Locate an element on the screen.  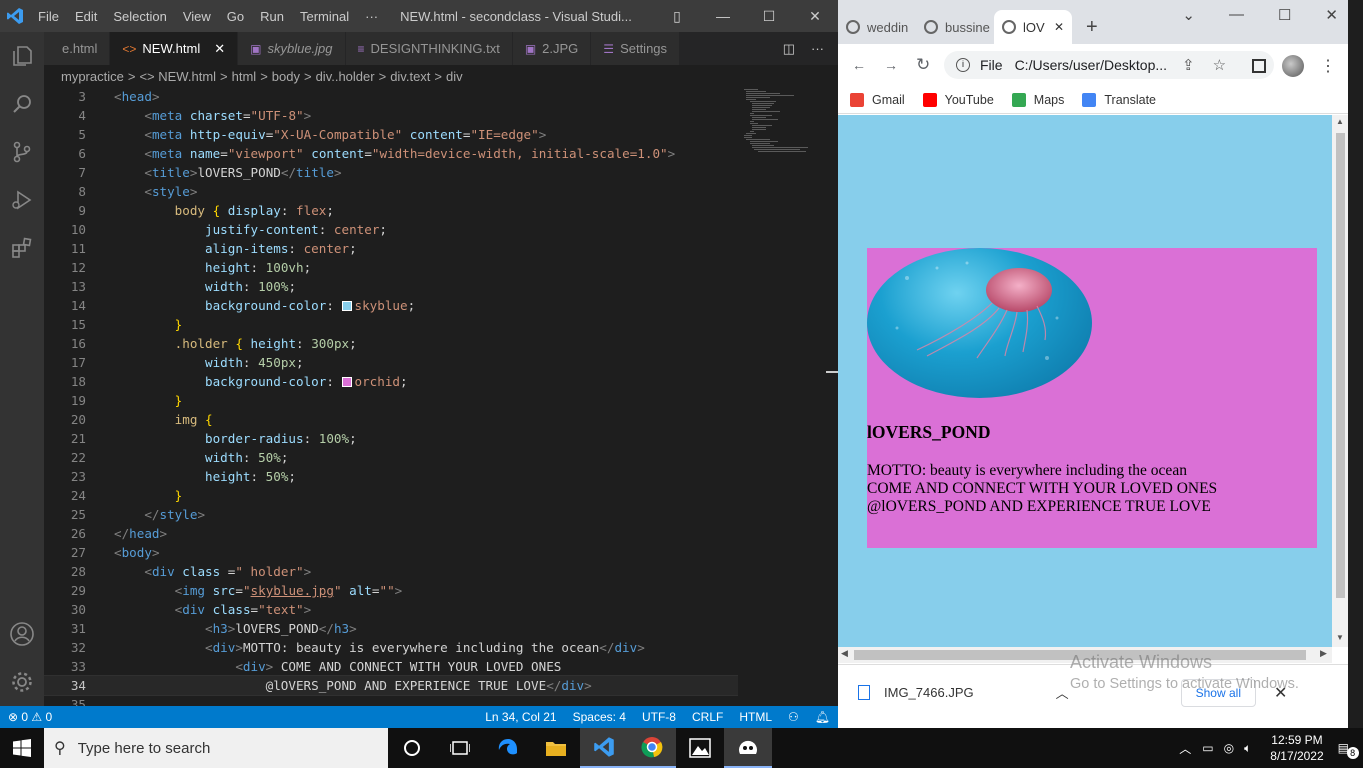
code-line: 25 </style> is located at coordinates (391, 514).